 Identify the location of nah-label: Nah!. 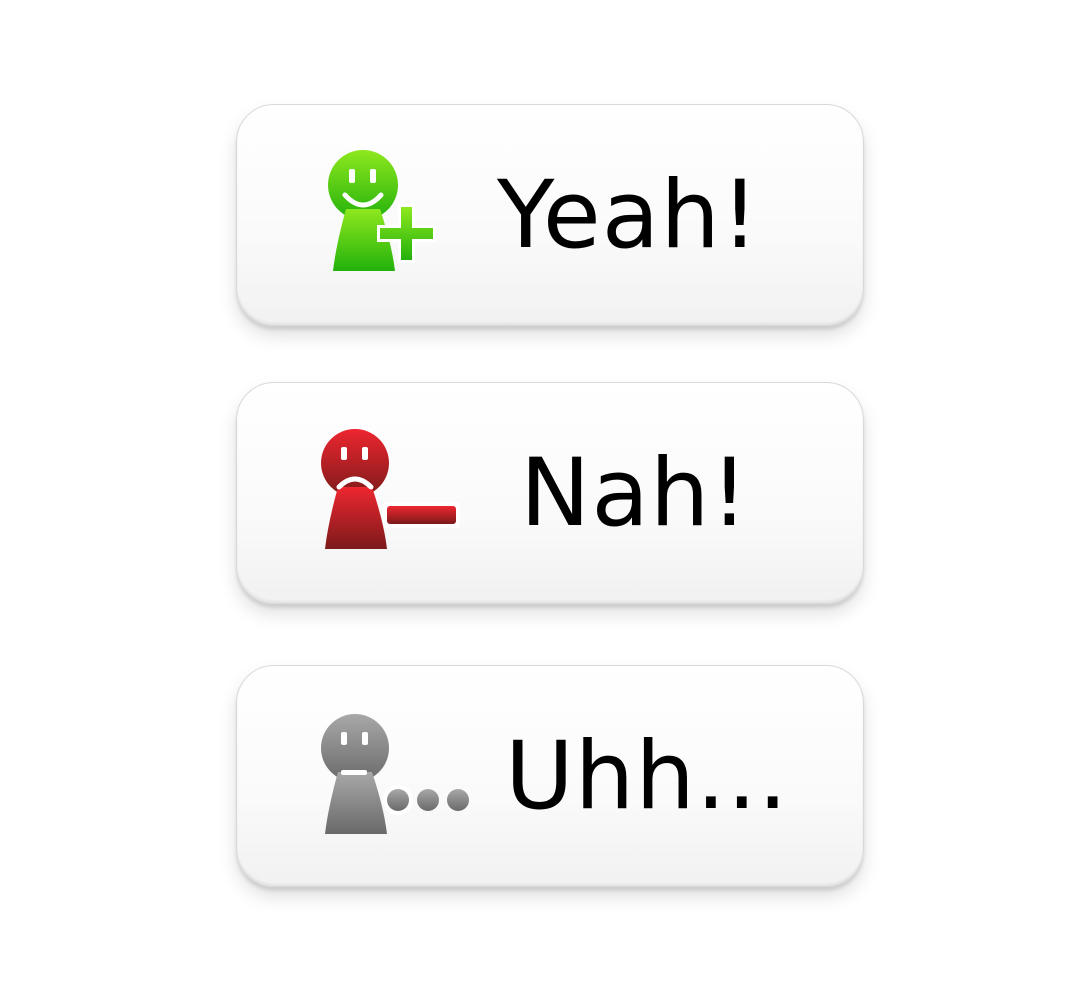
(635, 493).